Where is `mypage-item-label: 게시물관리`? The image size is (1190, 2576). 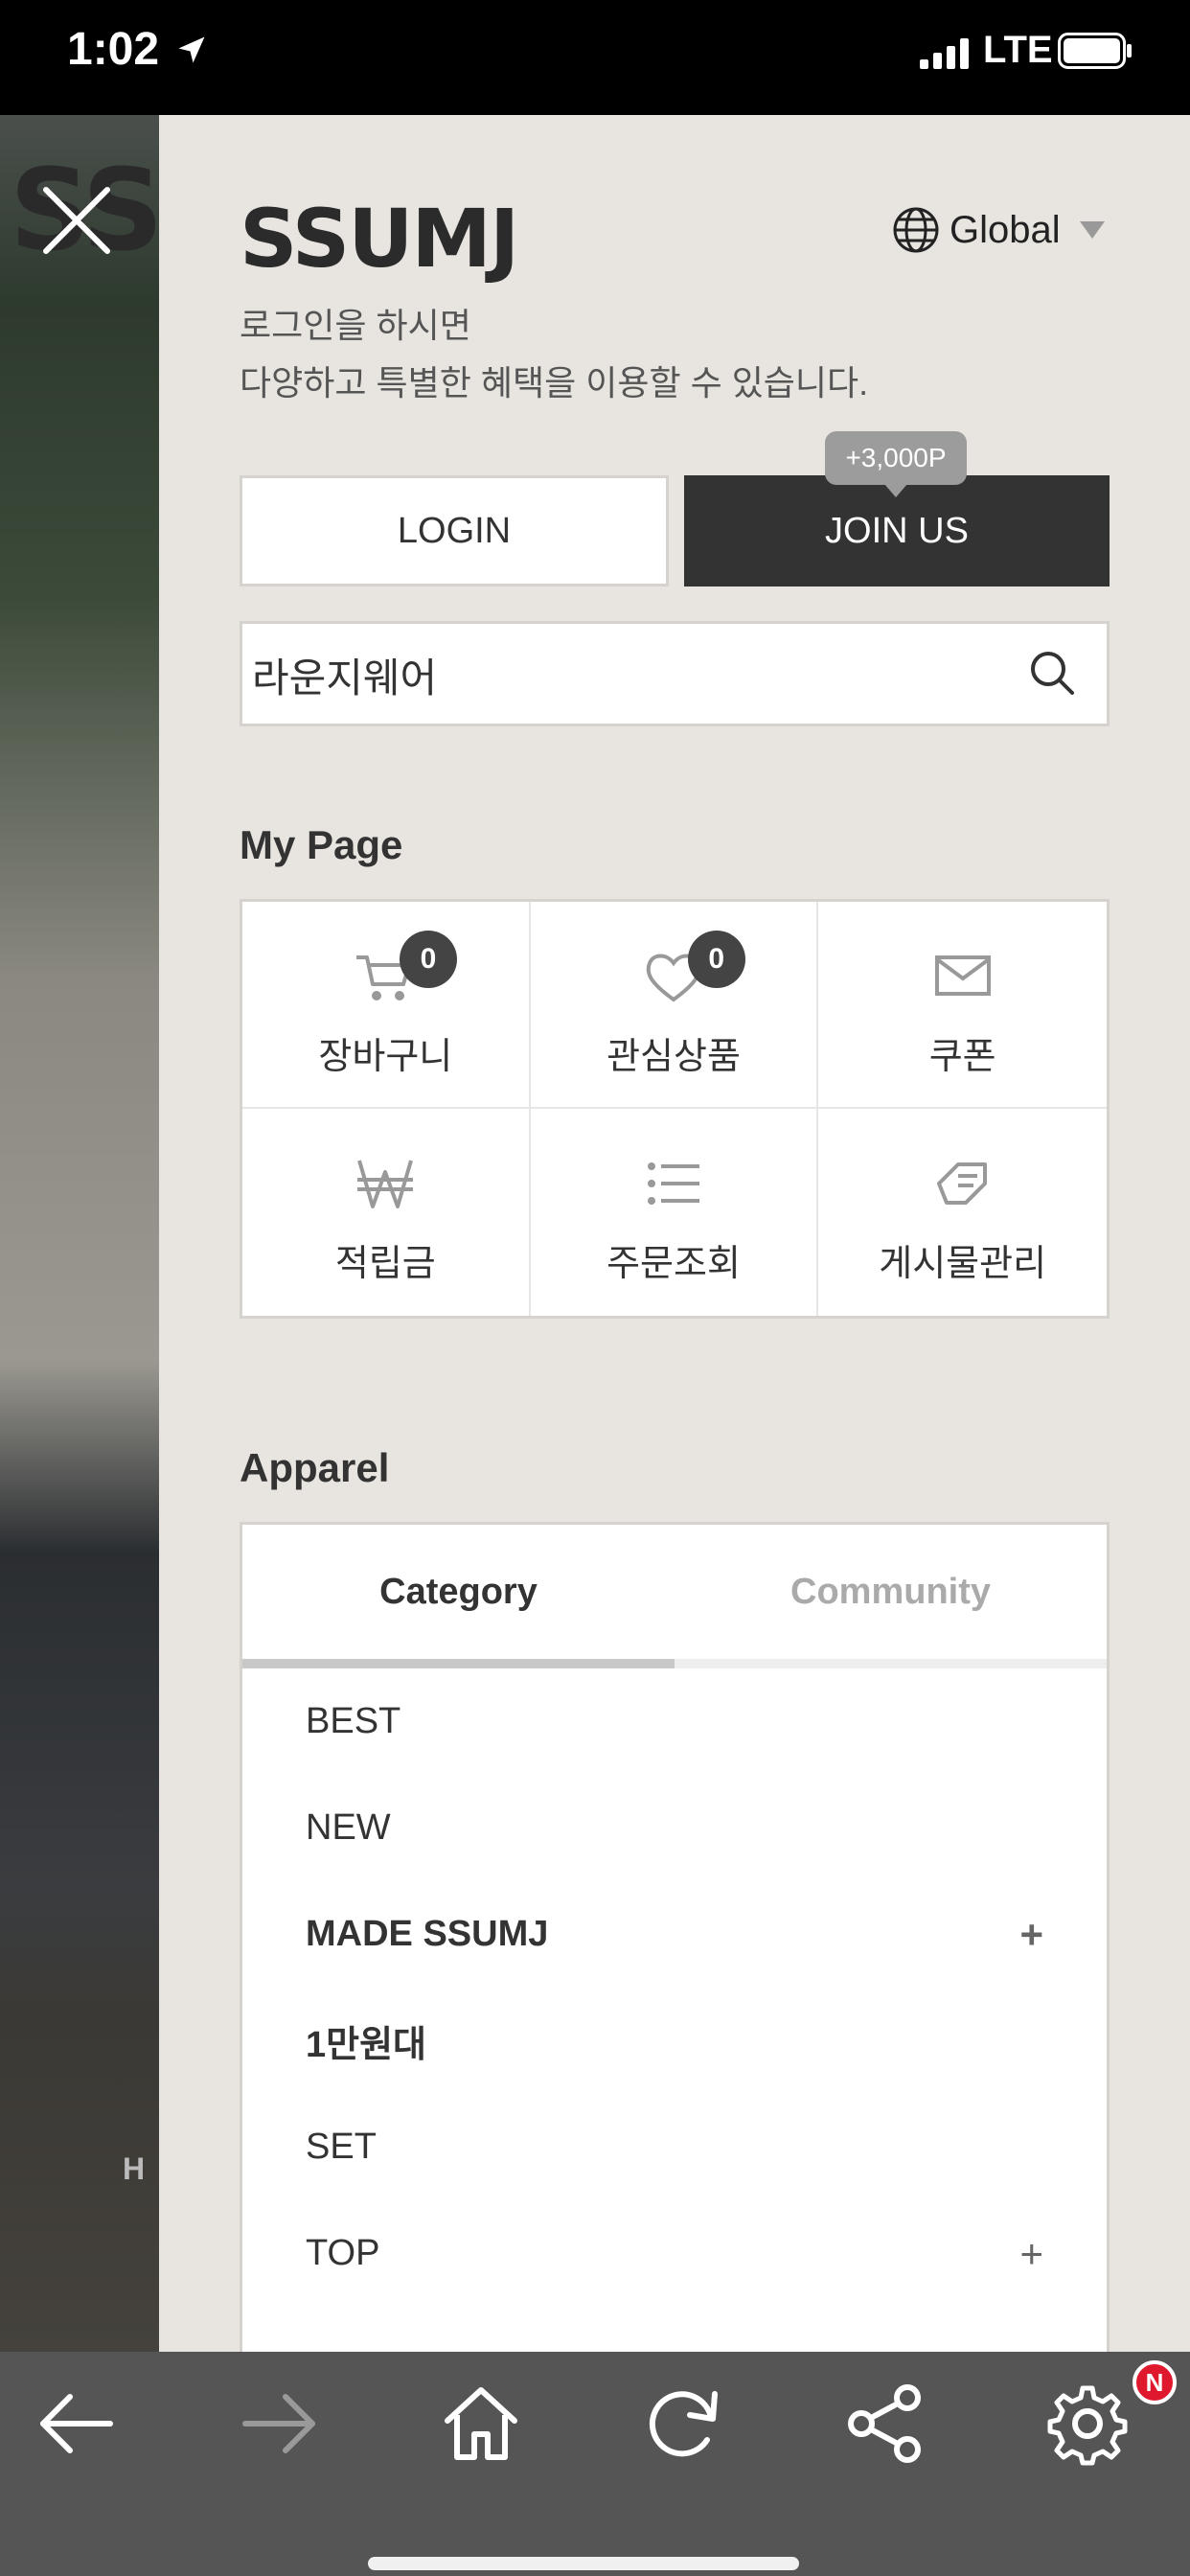
mypage-item-label: 게시물관리 is located at coordinates (963, 1264).